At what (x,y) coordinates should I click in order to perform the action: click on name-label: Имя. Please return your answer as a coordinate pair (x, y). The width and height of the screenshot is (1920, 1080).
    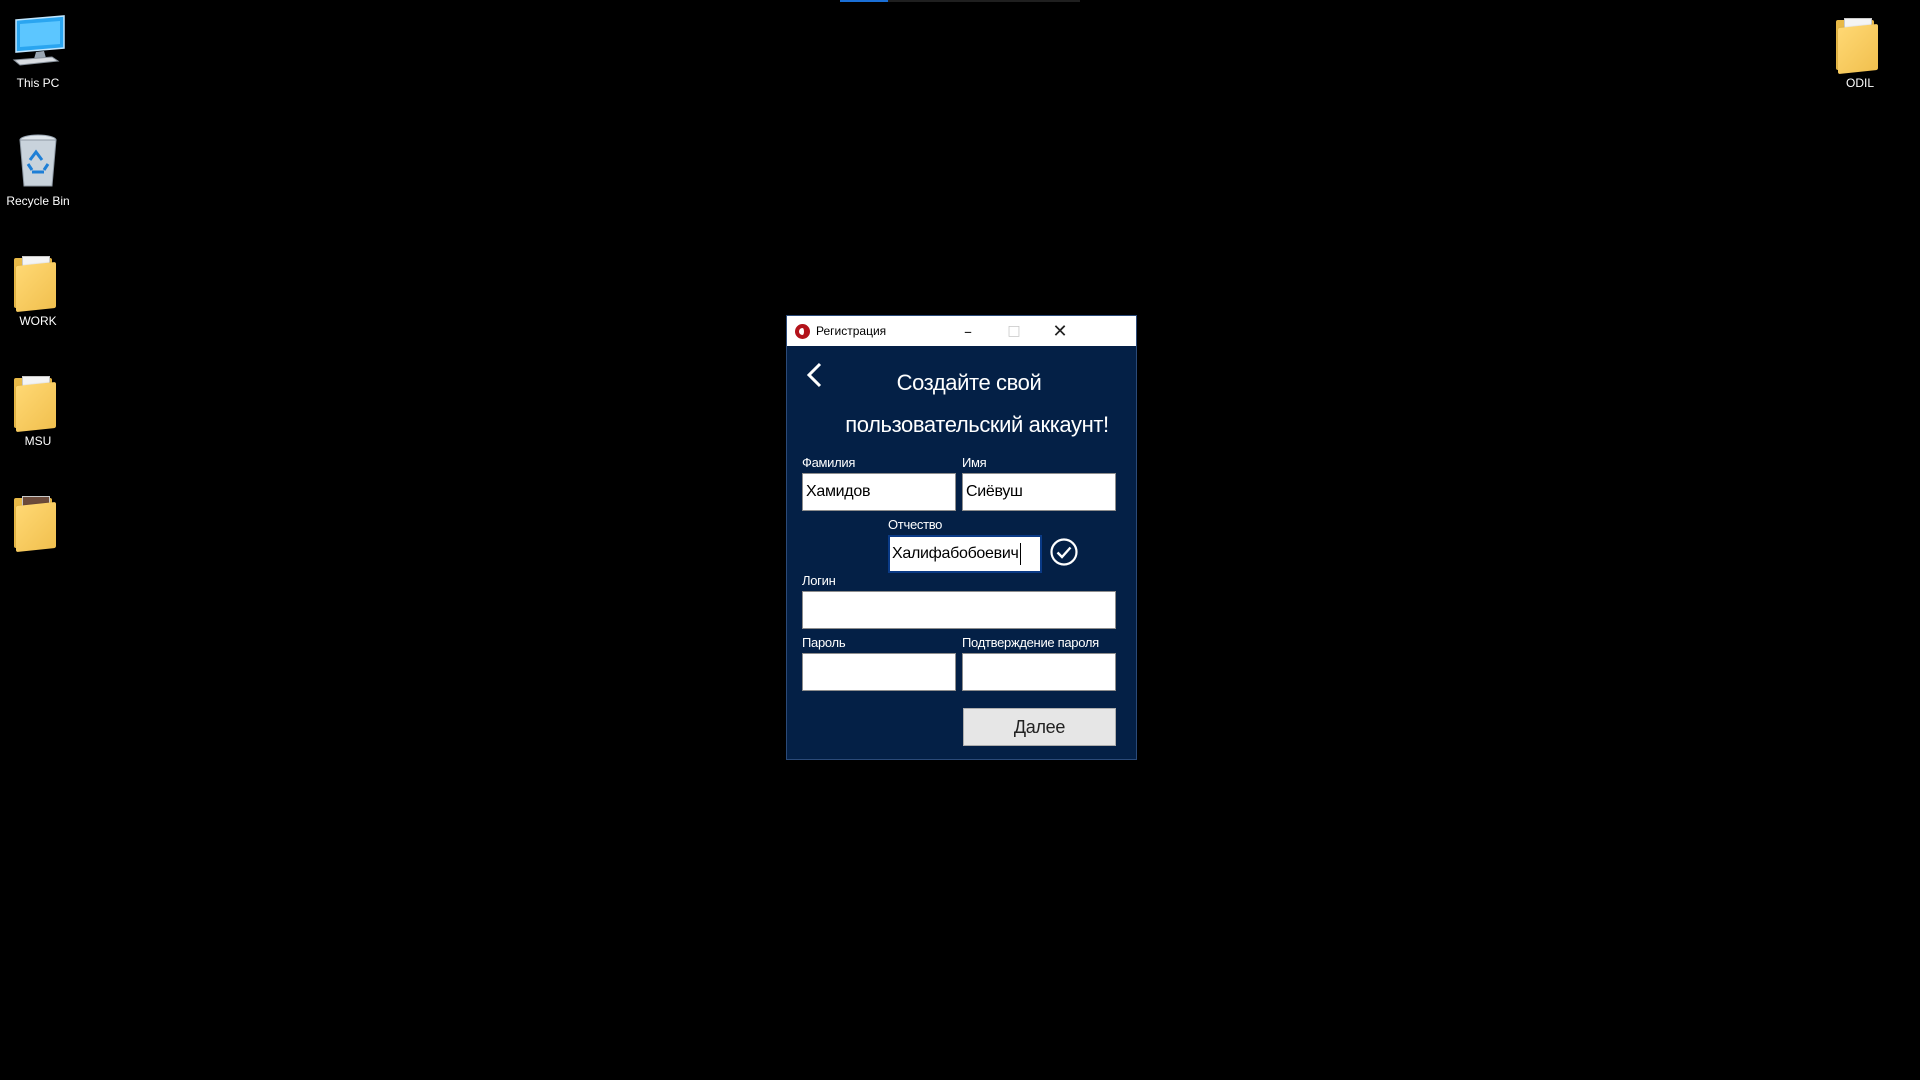
    Looking at the image, I should click on (974, 462).